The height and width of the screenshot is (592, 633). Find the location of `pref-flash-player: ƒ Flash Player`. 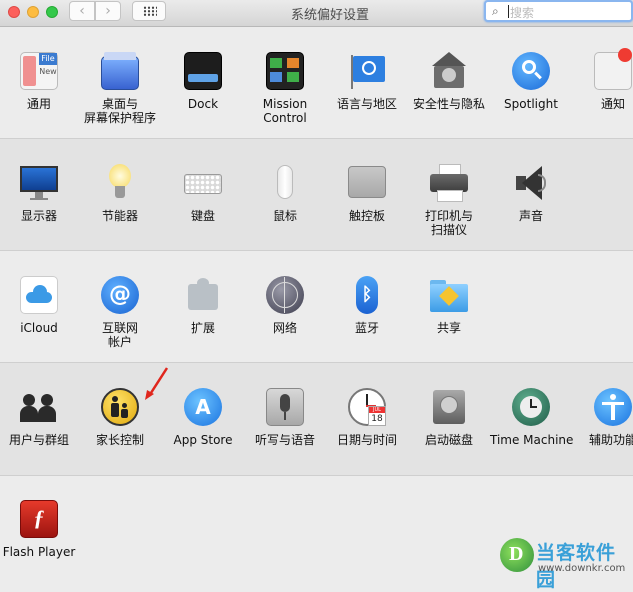

pref-flash-player: ƒ Flash Player is located at coordinates (40, 529).